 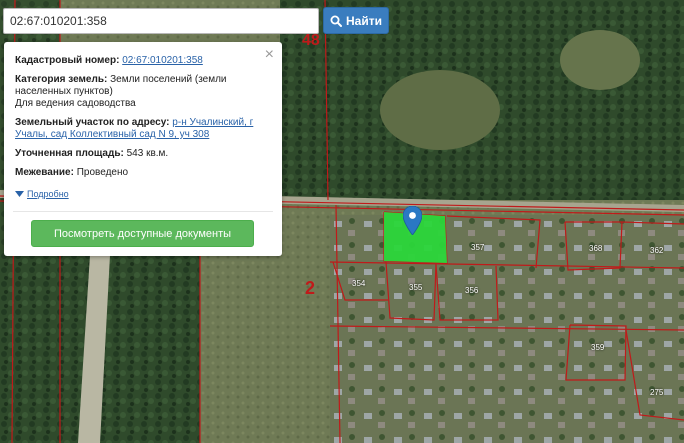 What do you see at coordinates (102, 172) in the screenshot?
I see `survey-value: Проведено` at bounding box center [102, 172].